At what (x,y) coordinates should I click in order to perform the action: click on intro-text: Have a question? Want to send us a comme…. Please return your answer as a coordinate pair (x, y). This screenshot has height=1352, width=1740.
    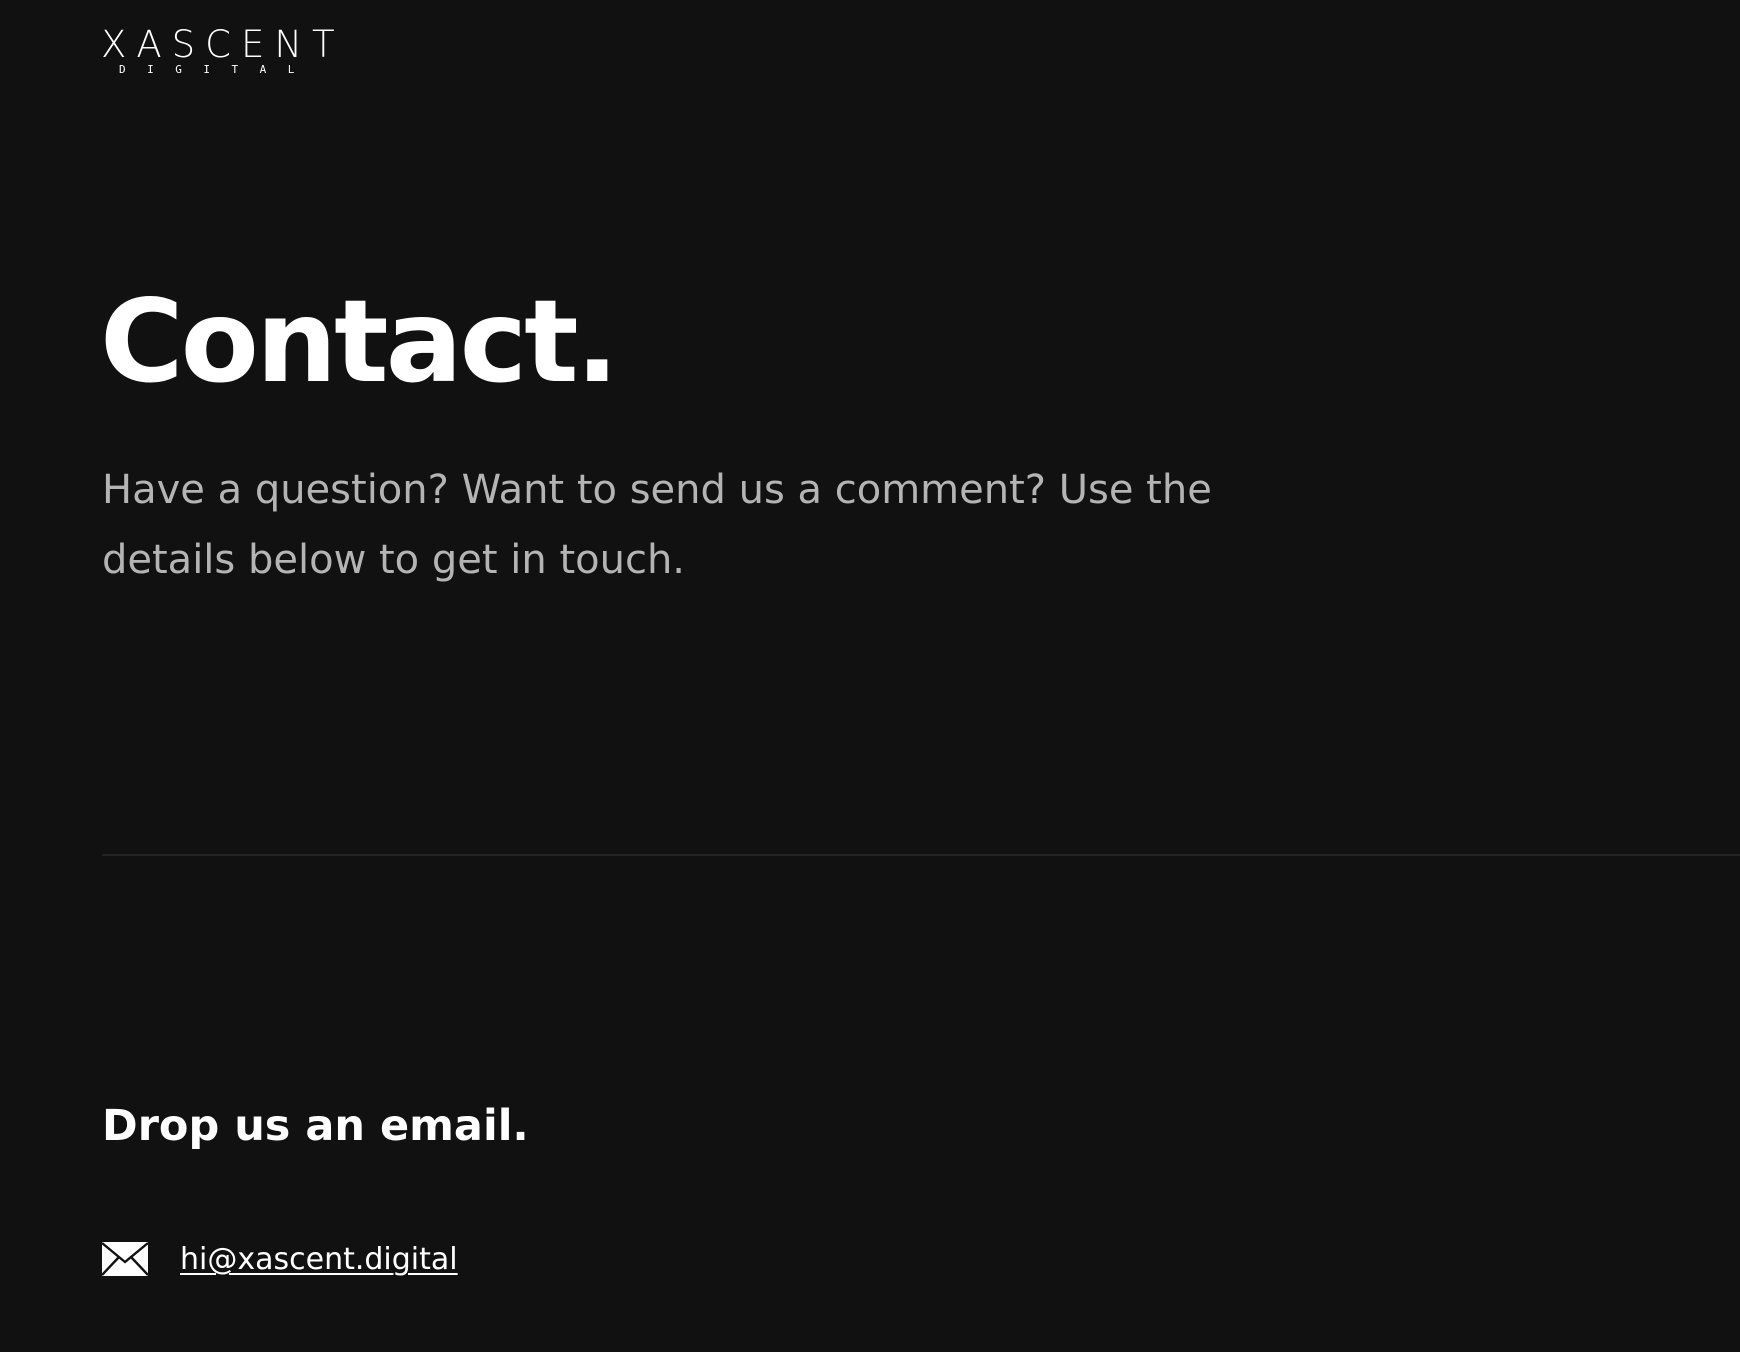
    Looking at the image, I should click on (657, 525).